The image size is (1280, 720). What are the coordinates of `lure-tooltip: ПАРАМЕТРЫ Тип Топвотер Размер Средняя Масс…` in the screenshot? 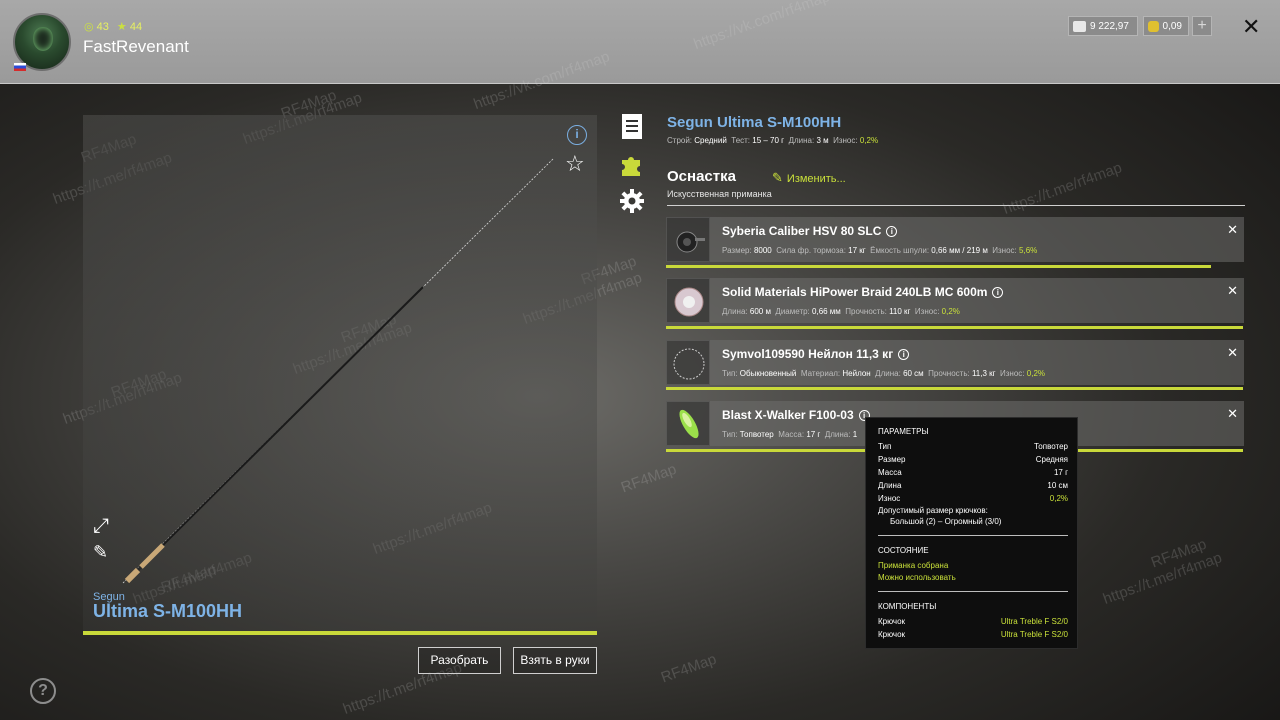 It's located at (971, 533).